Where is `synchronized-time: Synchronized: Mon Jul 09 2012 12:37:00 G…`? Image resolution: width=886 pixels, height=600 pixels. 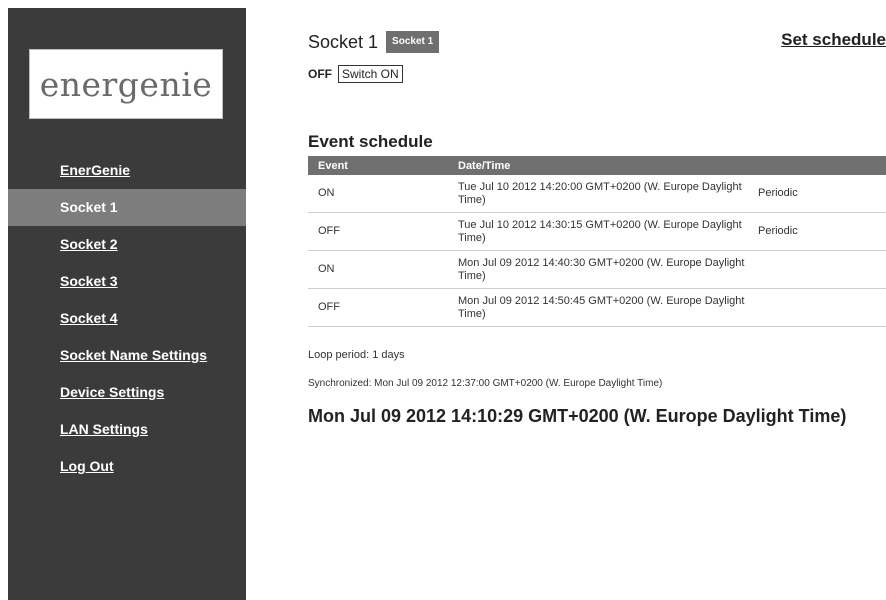 synchronized-time: Synchronized: Mon Jul 09 2012 12:37:00 G… is located at coordinates (485, 383).